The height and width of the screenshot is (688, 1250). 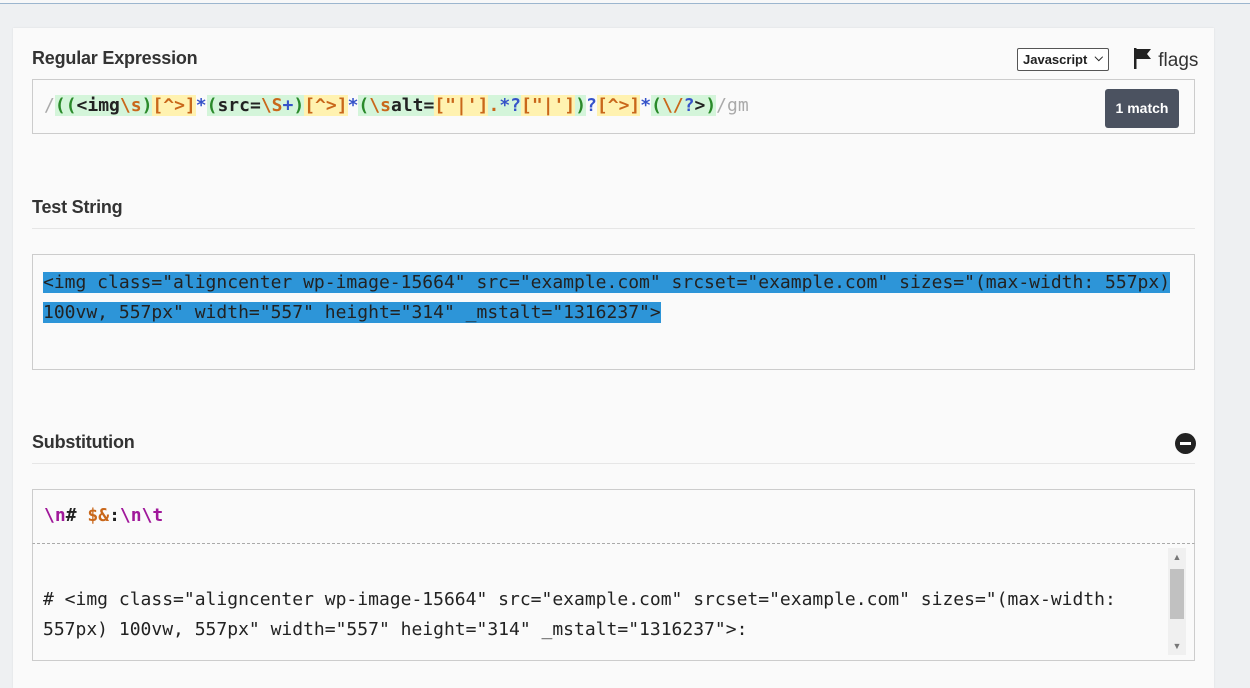 I want to click on regex-delimiter-close: /, so click(x=721, y=105).